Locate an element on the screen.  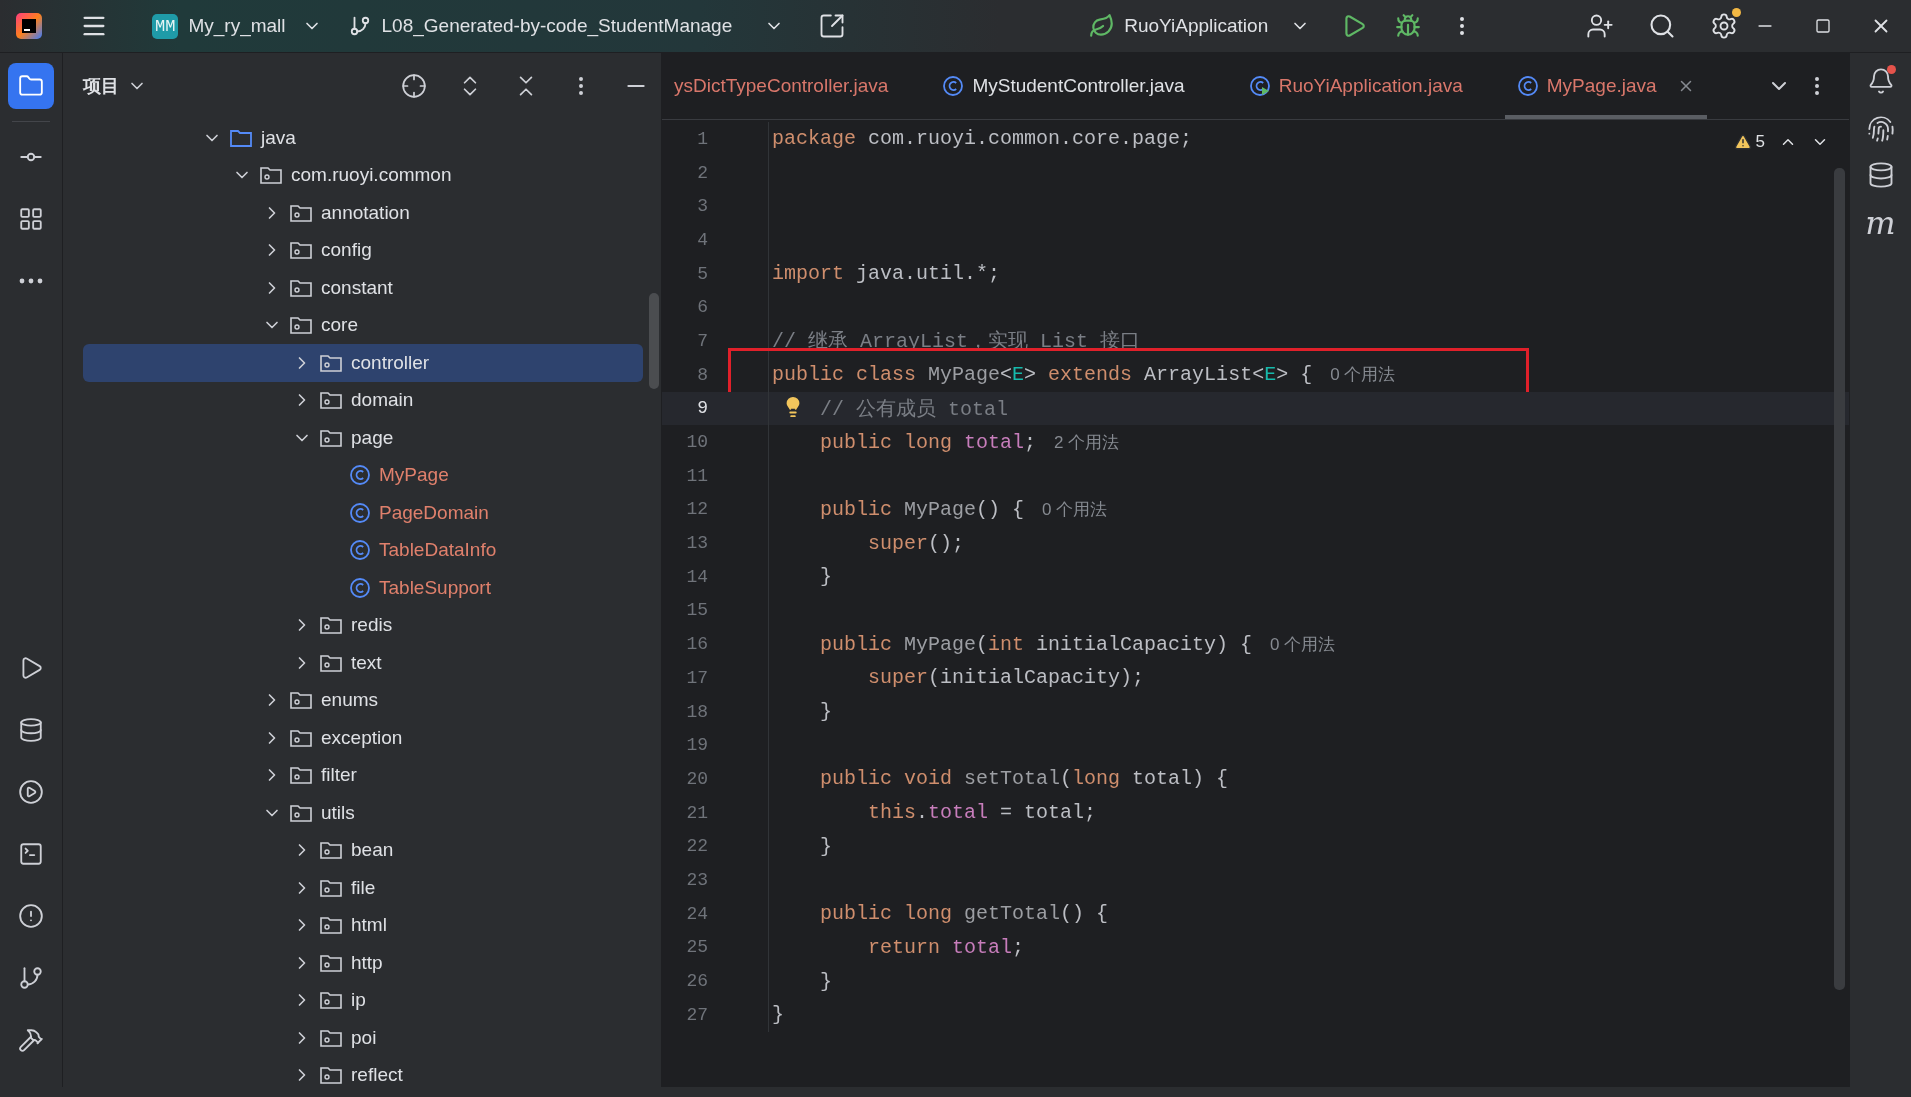
tree-item: ip is located at coordinates (363, 1000).